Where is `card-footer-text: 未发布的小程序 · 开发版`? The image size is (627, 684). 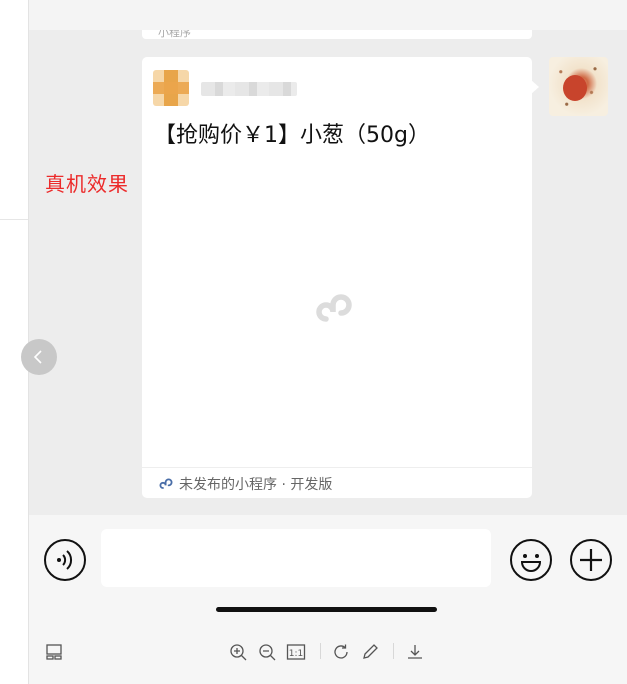 card-footer-text: 未发布的小程序 · 开发版 is located at coordinates (256, 485).